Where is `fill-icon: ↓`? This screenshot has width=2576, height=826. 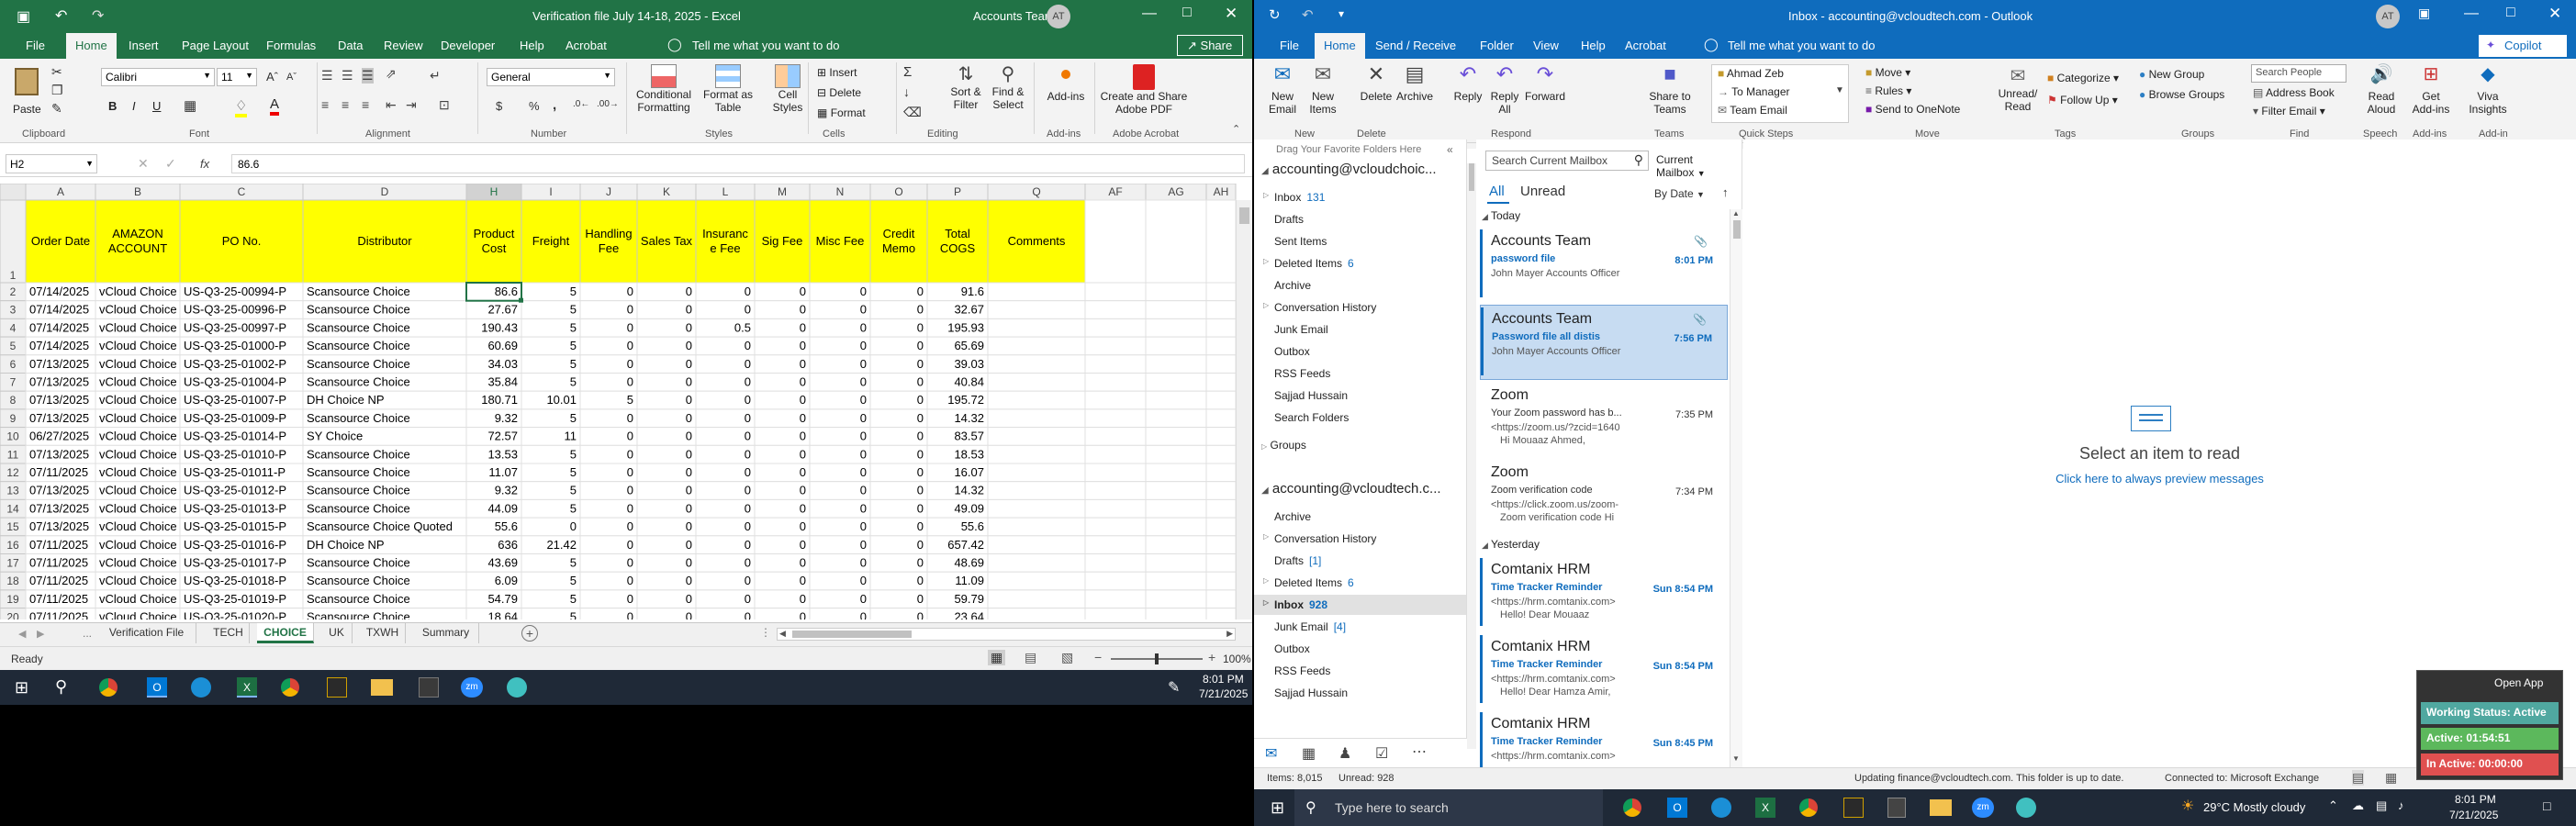 fill-icon: ↓ is located at coordinates (906, 91).